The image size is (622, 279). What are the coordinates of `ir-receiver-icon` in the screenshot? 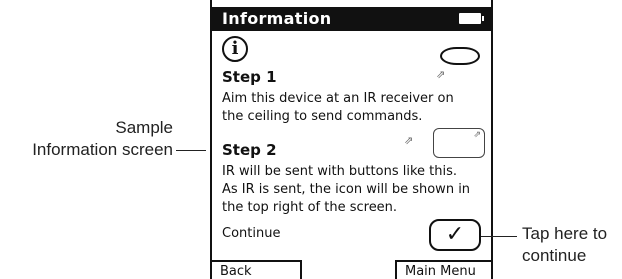 It's located at (460, 56).